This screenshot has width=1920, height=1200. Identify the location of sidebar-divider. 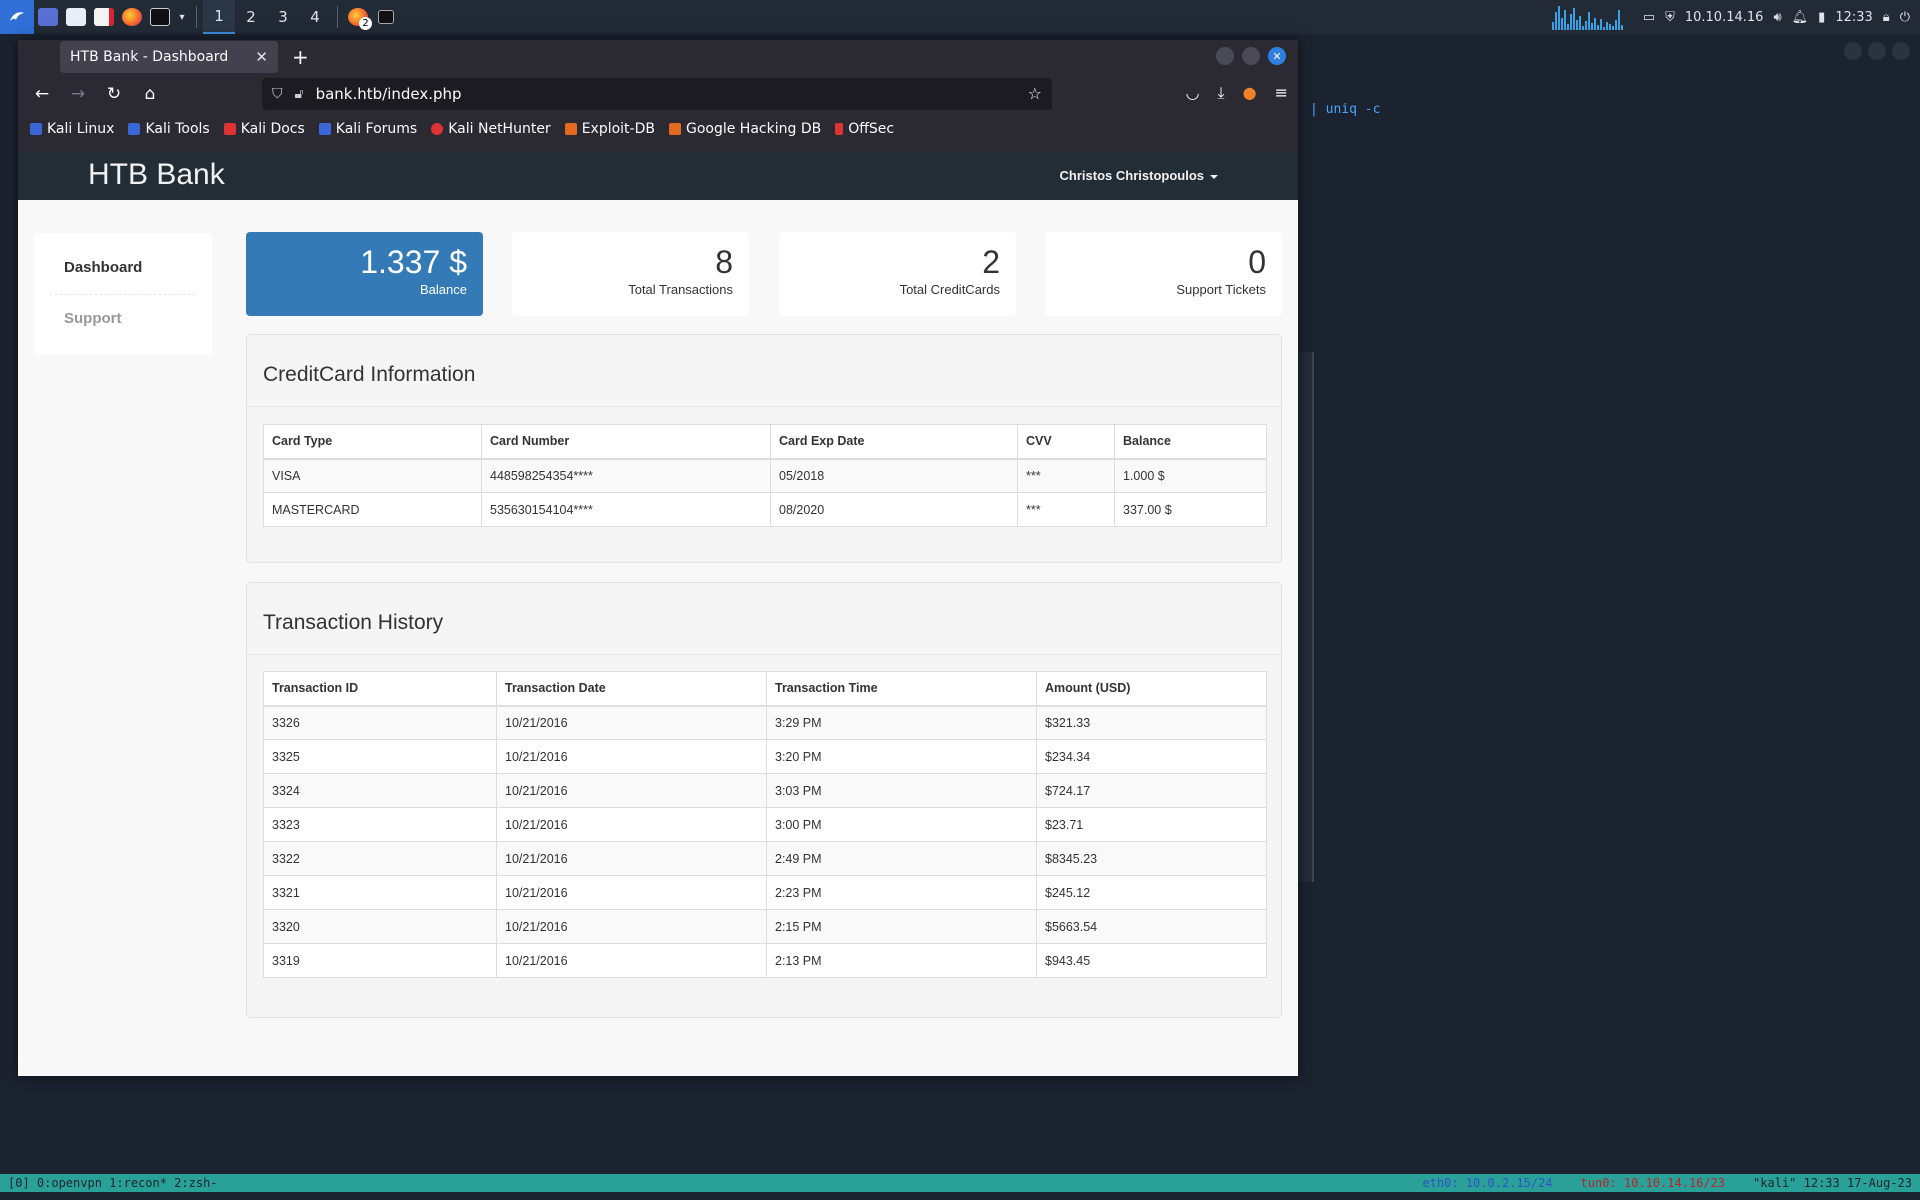
(123, 294).